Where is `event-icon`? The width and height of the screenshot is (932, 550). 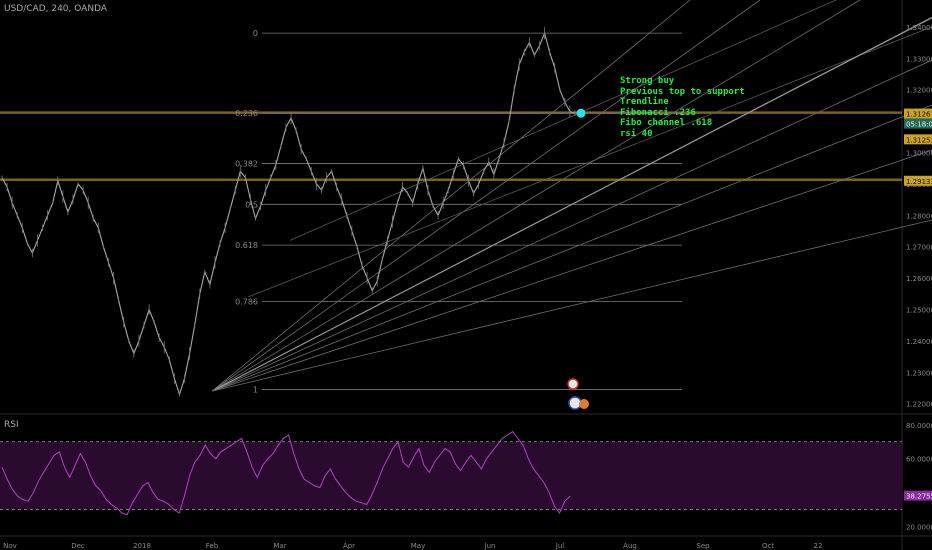
event-icon is located at coordinates (573, 384).